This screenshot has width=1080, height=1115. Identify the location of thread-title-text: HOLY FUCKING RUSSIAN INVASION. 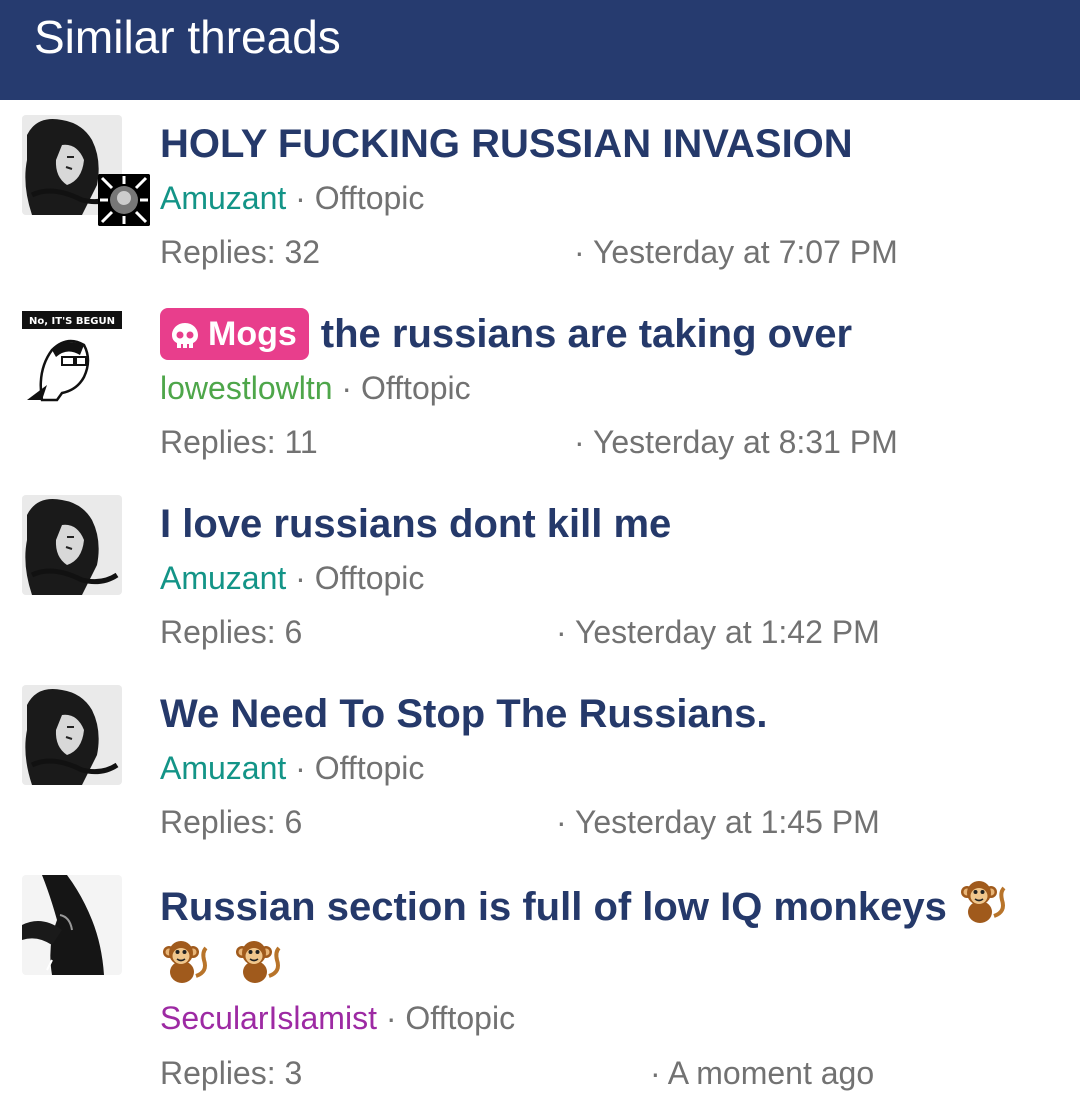
(506, 144).